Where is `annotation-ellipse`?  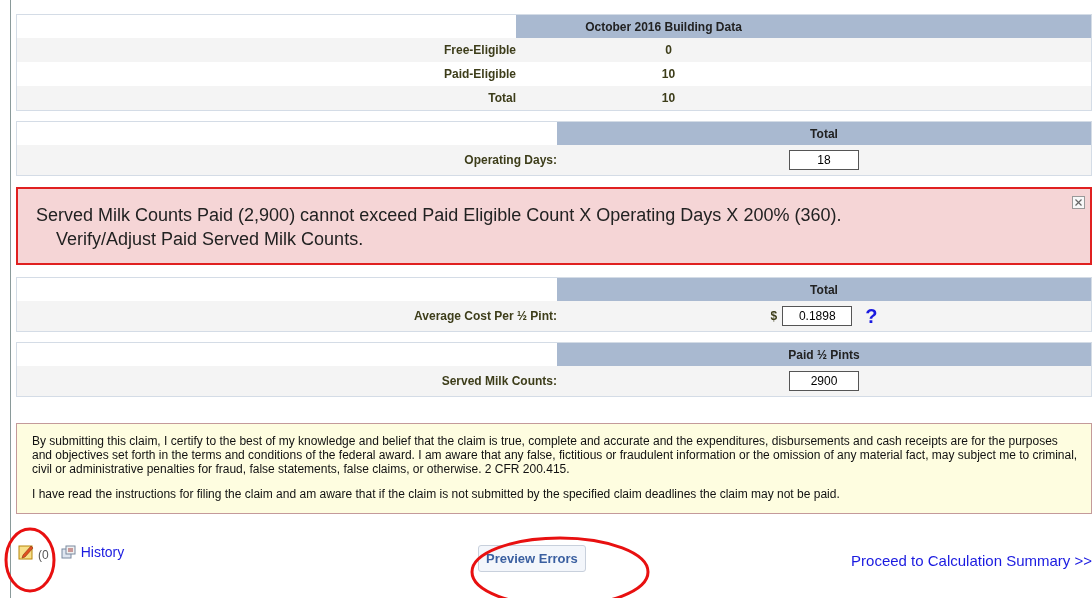
annotation-ellipse is located at coordinates (30, 560).